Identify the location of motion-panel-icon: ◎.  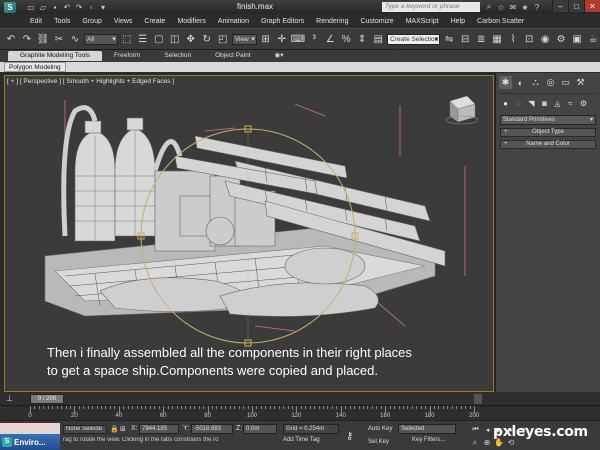
(550, 82).